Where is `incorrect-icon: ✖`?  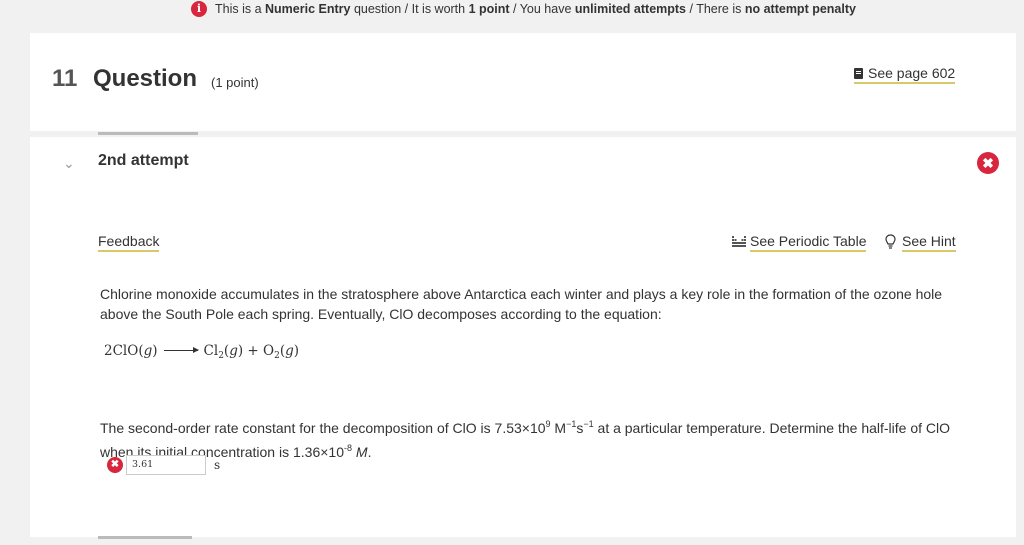
incorrect-icon: ✖ is located at coordinates (115, 465).